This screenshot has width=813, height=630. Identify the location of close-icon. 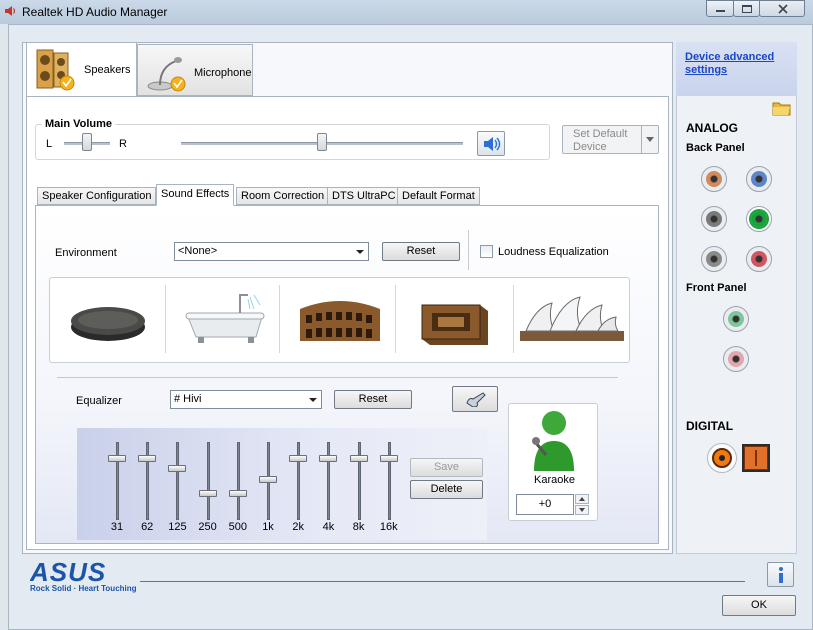
(783, 9).